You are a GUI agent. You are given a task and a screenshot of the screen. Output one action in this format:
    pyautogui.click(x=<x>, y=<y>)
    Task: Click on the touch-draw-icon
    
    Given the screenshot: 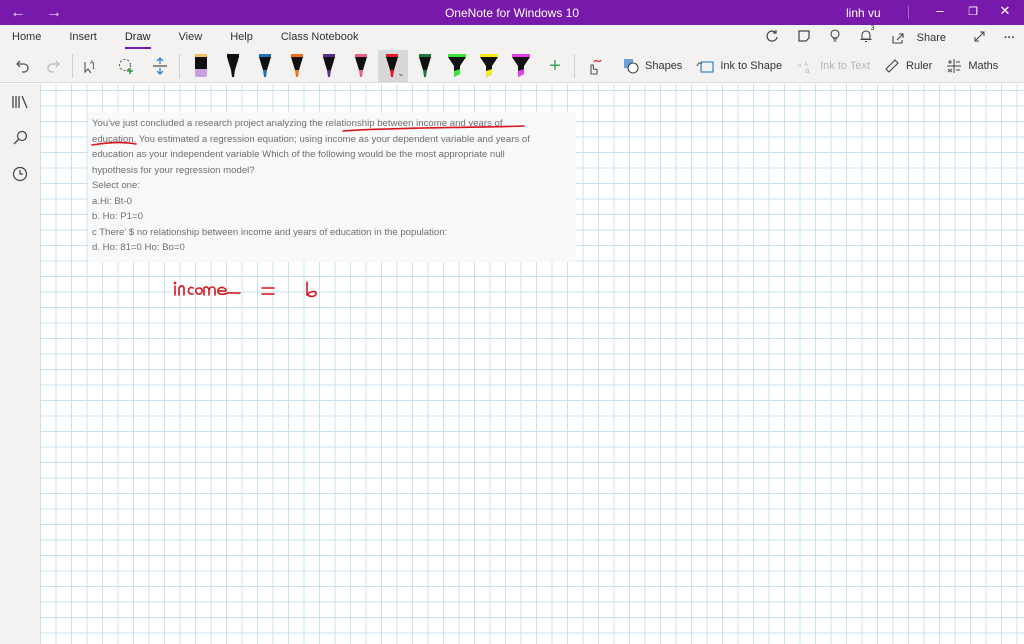 What is the action you would take?
    pyautogui.click(x=596, y=67)
    